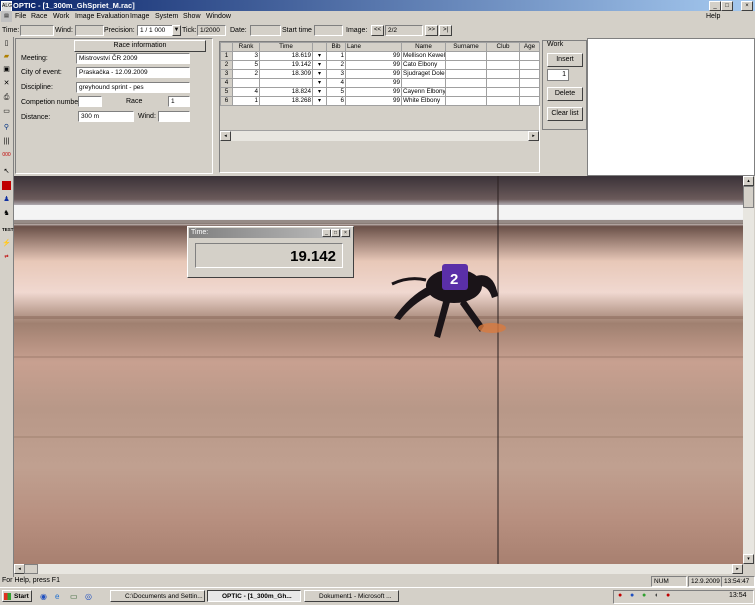 The width and height of the screenshot is (755, 605). Describe the element at coordinates (6, 213) in the screenshot. I see `dog-icon: ♞` at that location.